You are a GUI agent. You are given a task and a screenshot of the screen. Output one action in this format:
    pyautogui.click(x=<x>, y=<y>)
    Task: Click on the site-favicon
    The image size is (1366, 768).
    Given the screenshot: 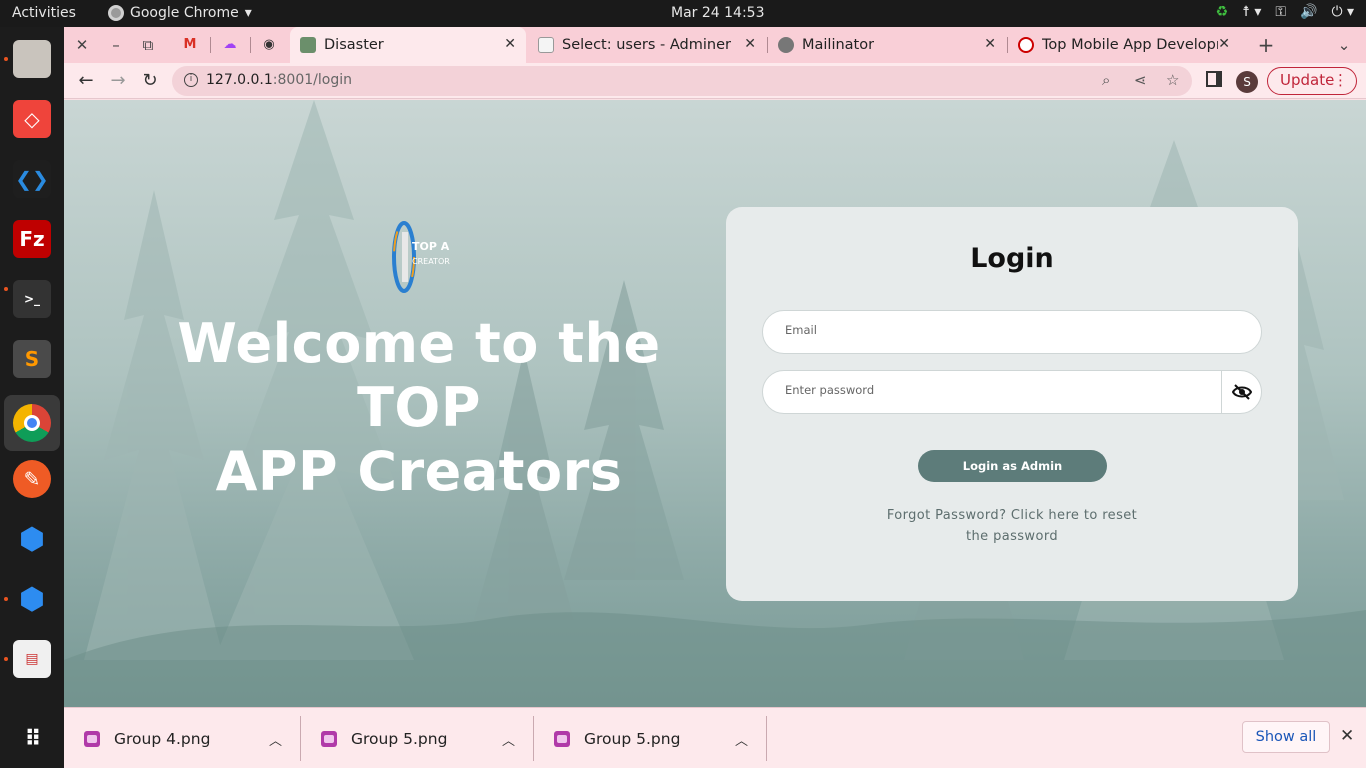 What is the action you would take?
    pyautogui.click(x=308, y=45)
    